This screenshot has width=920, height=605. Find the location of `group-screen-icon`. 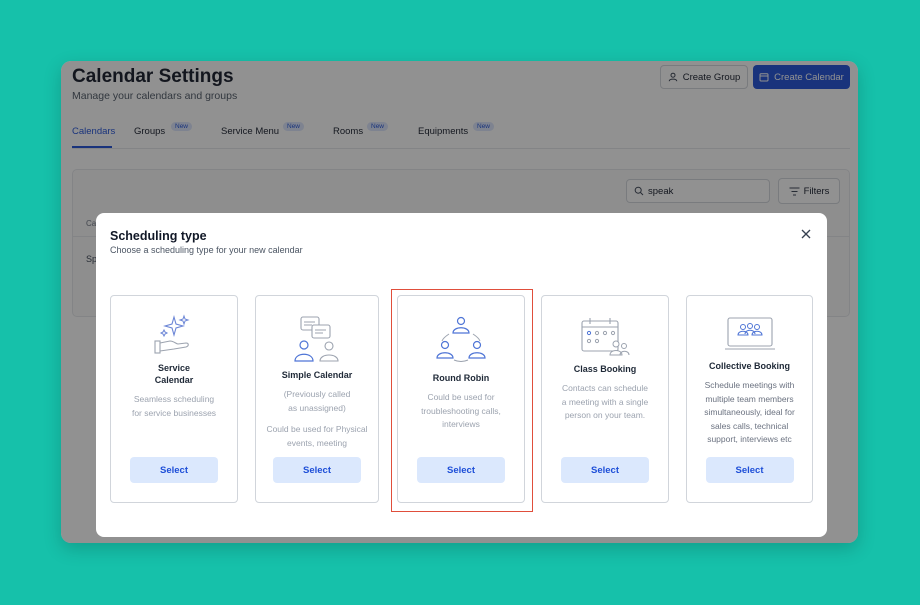

group-screen-icon is located at coordinates (749, 333).